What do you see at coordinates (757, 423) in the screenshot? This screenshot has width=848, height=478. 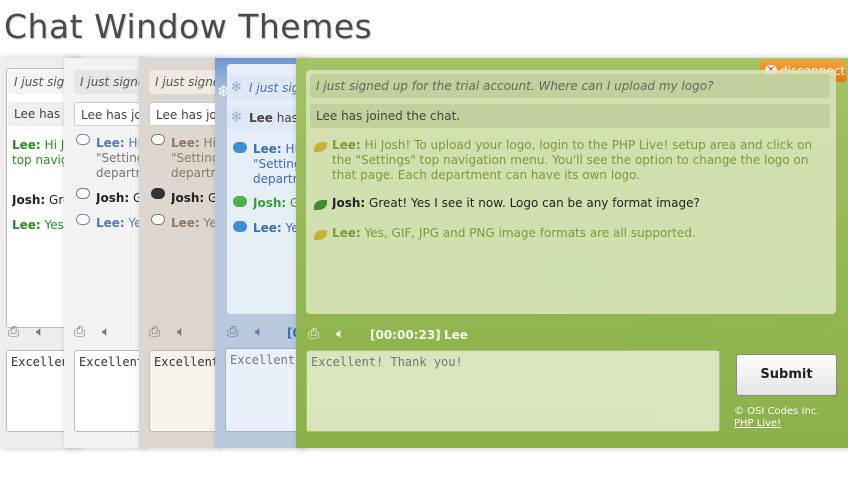 I see `phplive-link: PHP Live!` at bounding box center [757, 423].